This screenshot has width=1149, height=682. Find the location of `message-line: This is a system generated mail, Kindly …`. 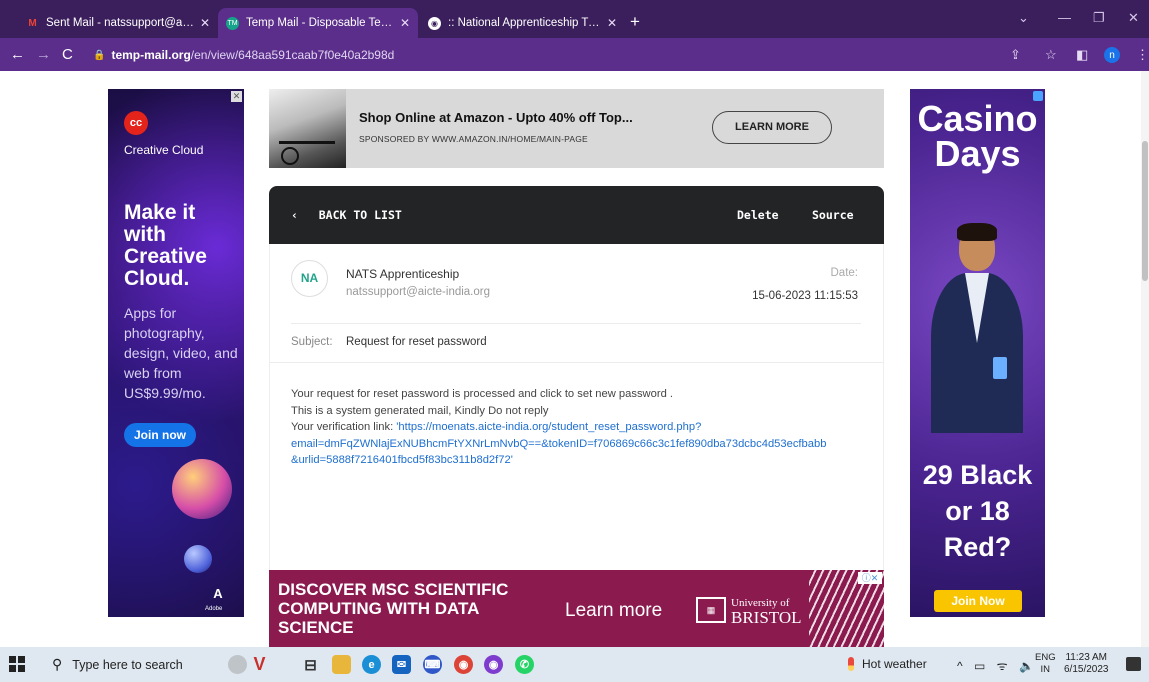

message-line: This is a system generated mail, Kindly … is located at coordinates (420, 410).